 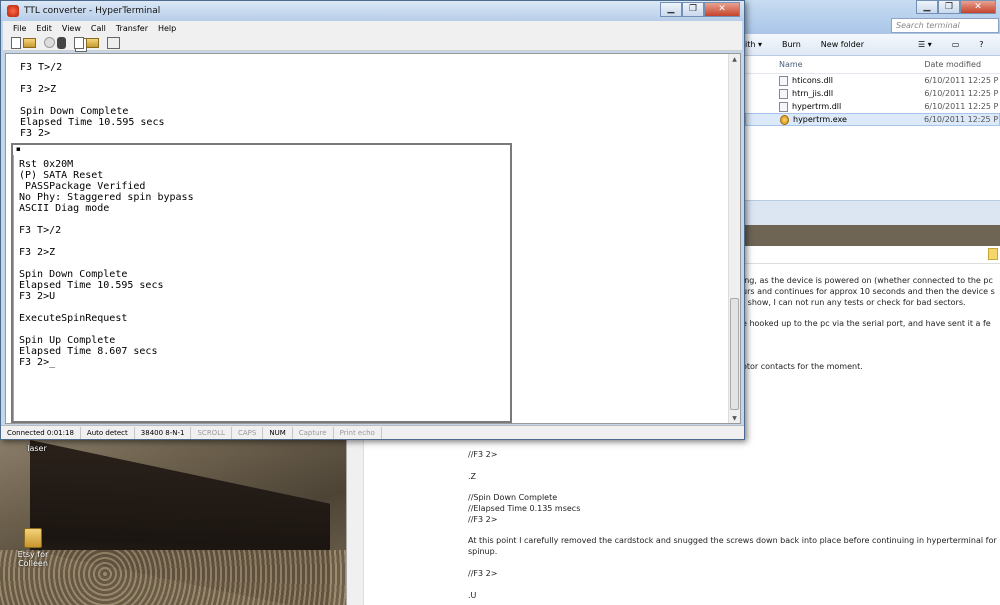 What do you see at coordinates (981, 44) in the screenshot?
I see `help-icon: ?` at bounding box center [981, 44].